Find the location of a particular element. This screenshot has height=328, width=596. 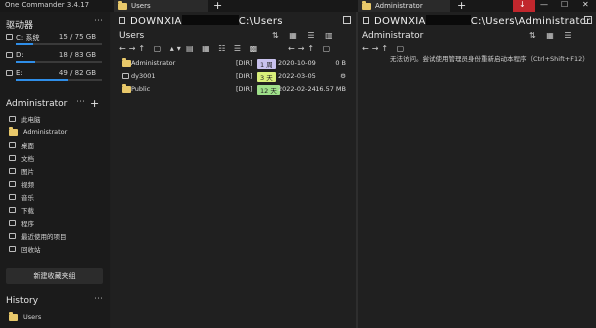

table-row: Administrator [DIR] 1 周 2020-10-09 0 B is located at coordinates (233, 63).